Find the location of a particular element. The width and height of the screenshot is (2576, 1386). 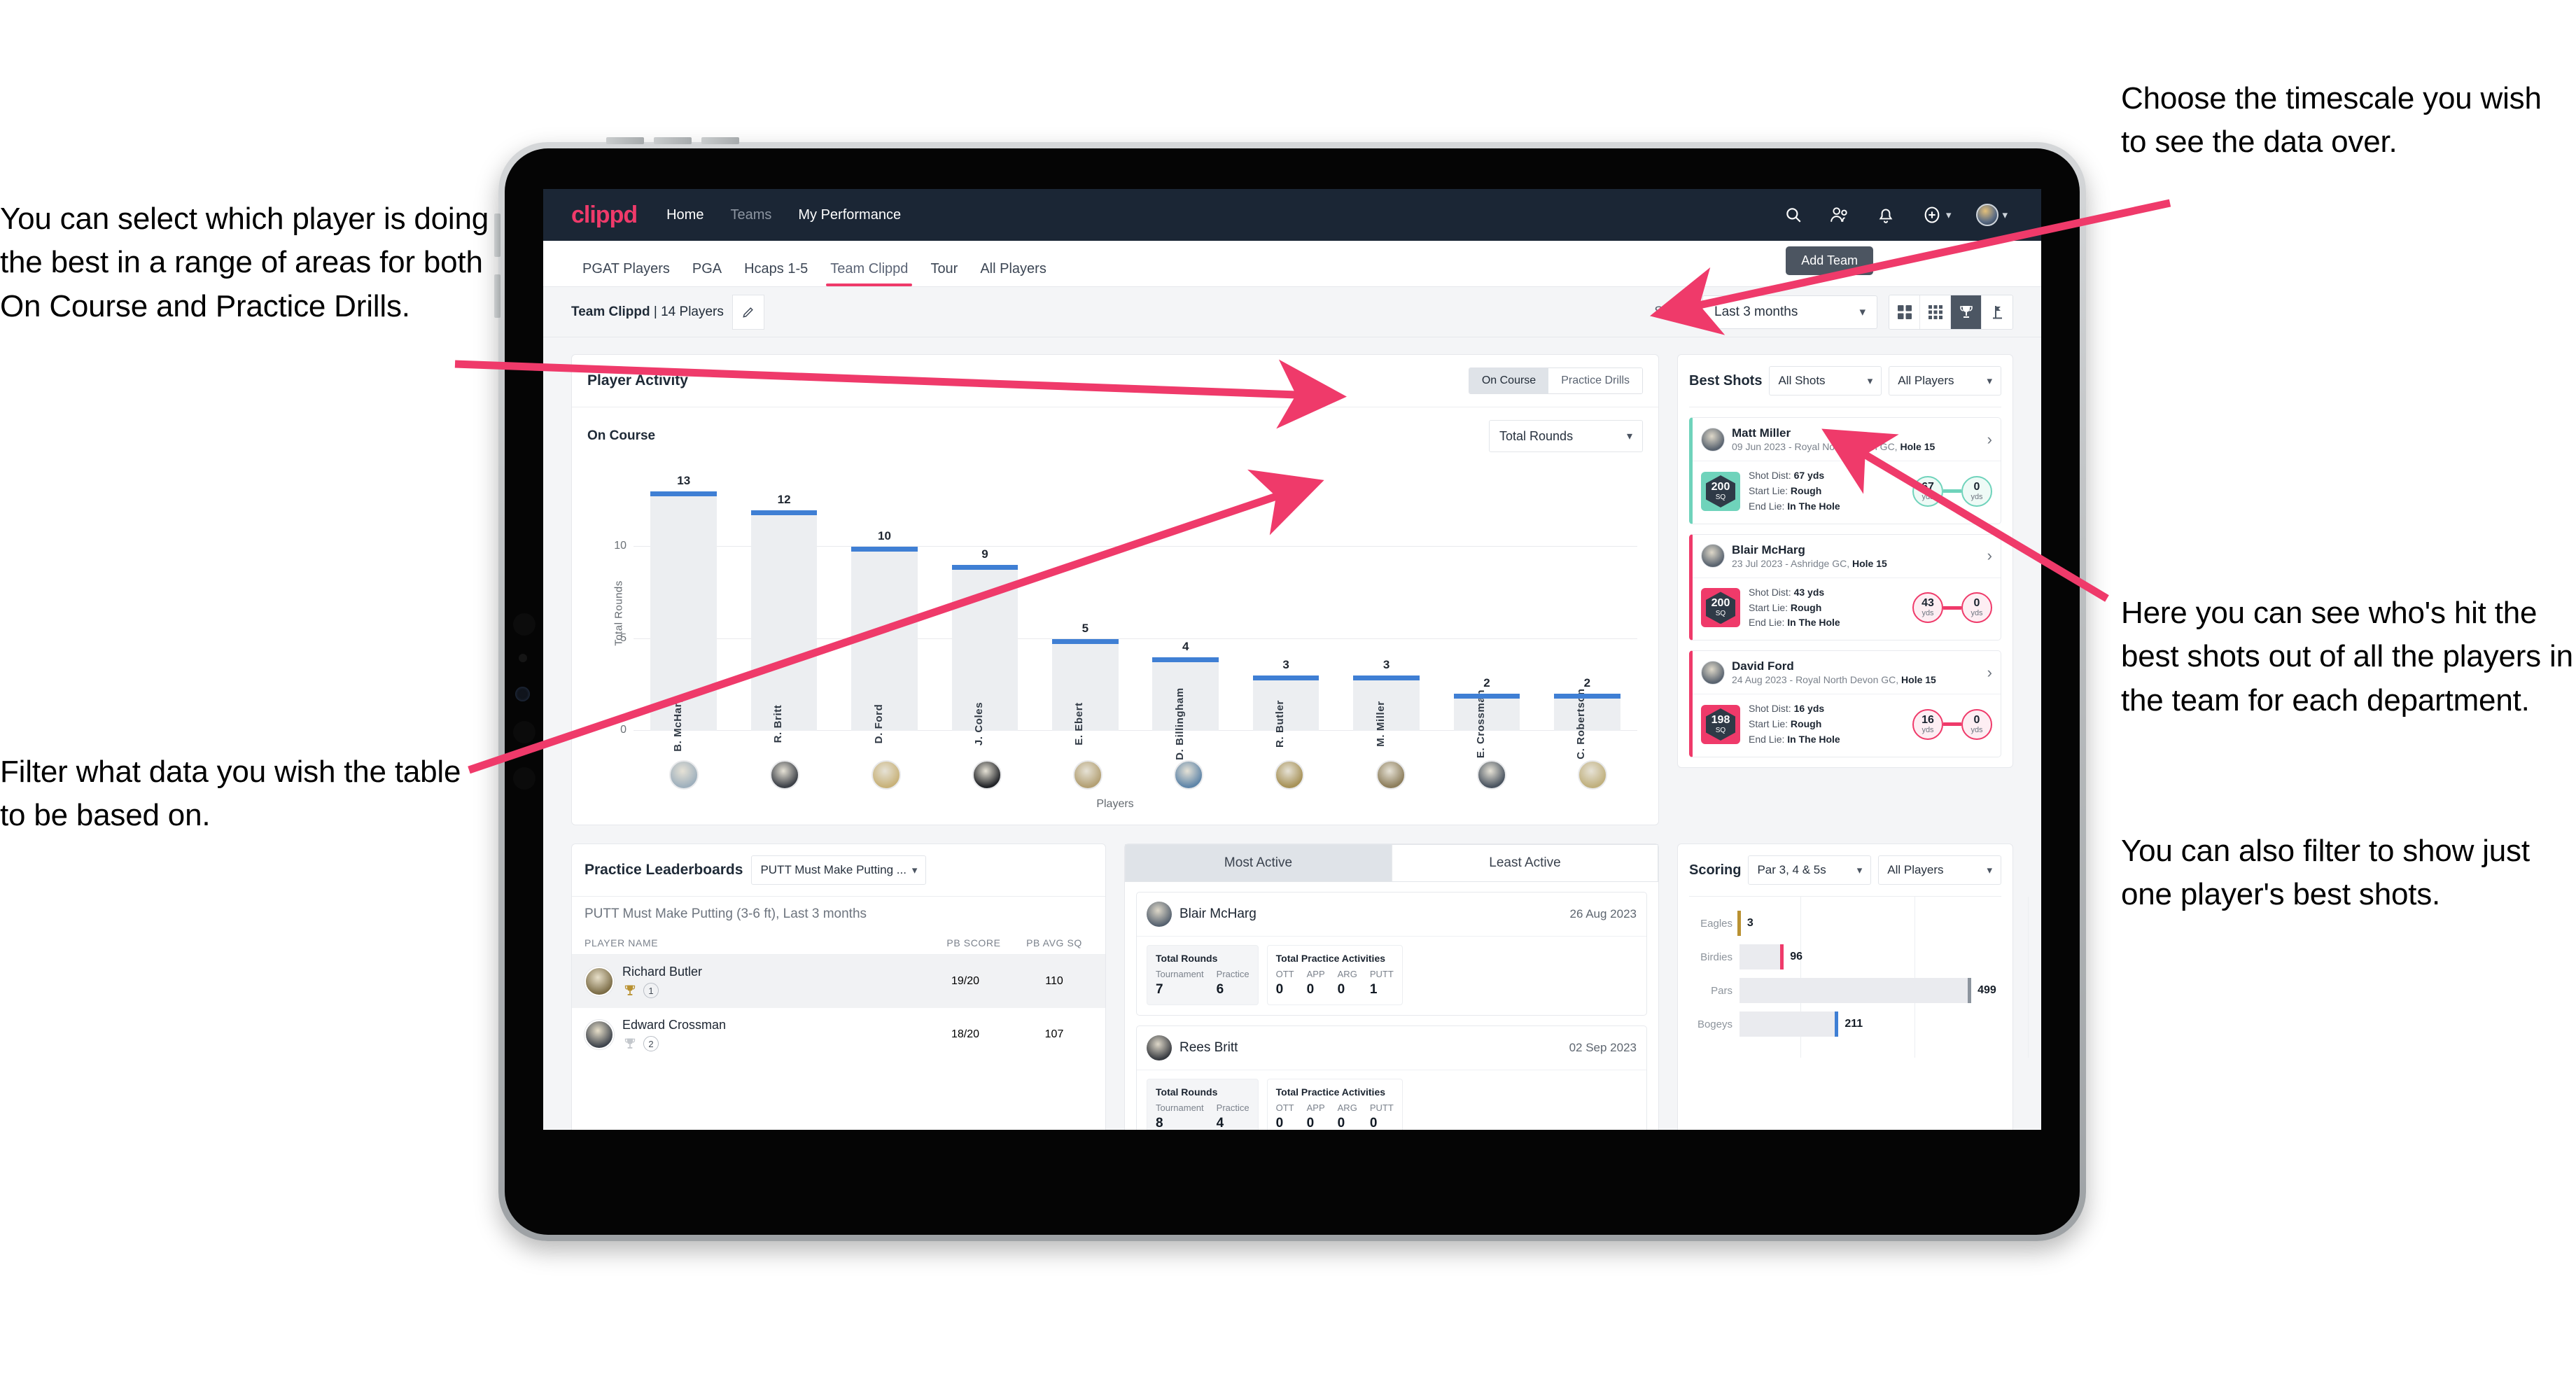

best-shots-player-filter: All Players ▾ is located at coordinates (1945, 381).